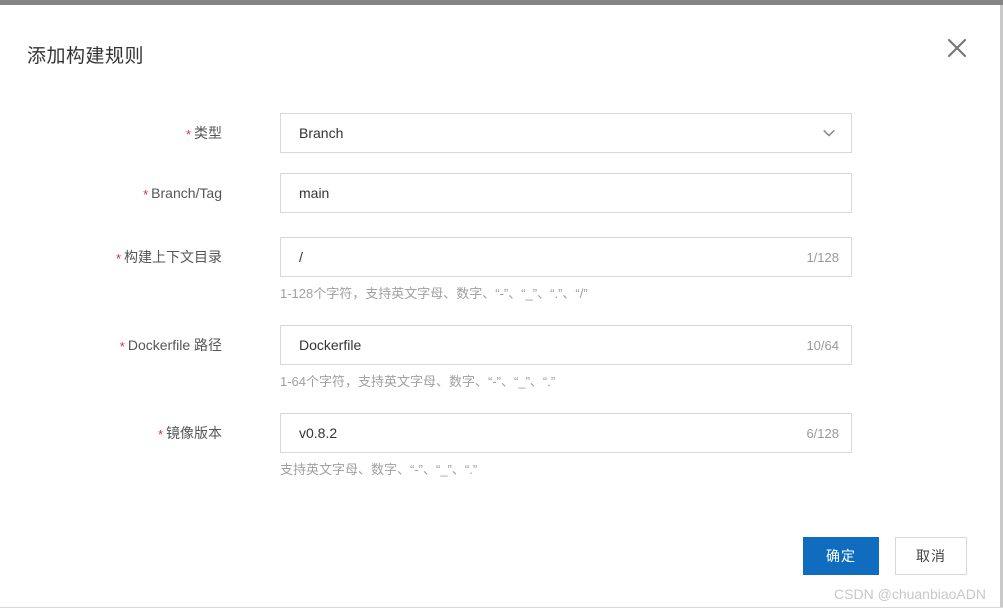  What do you see at coordinates (566, 257) in the screenshot?
I see `build-context-input: / 1/128` at bounding box center [566, 257].